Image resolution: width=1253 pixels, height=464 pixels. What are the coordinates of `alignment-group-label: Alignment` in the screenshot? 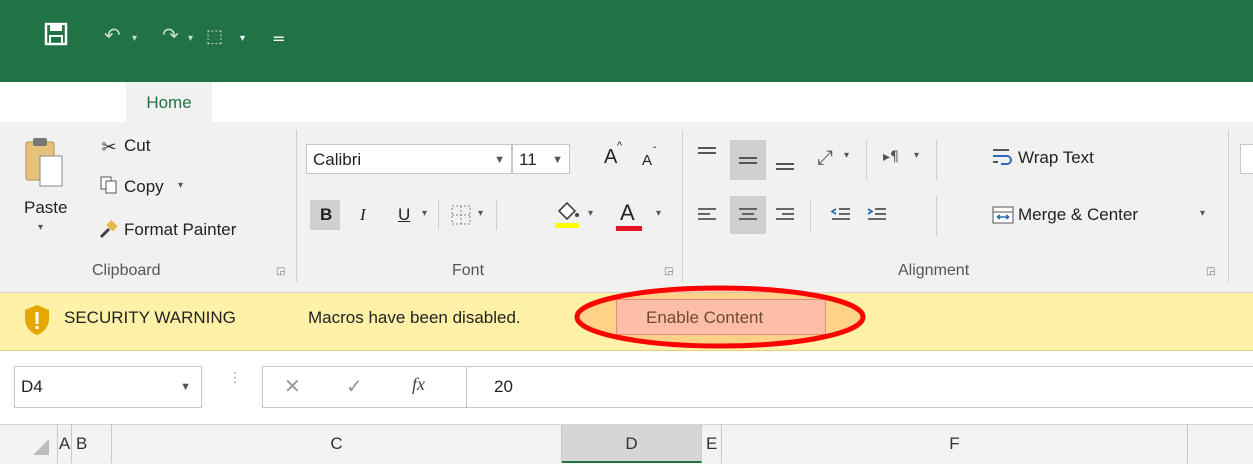 It's located at (934, 270).